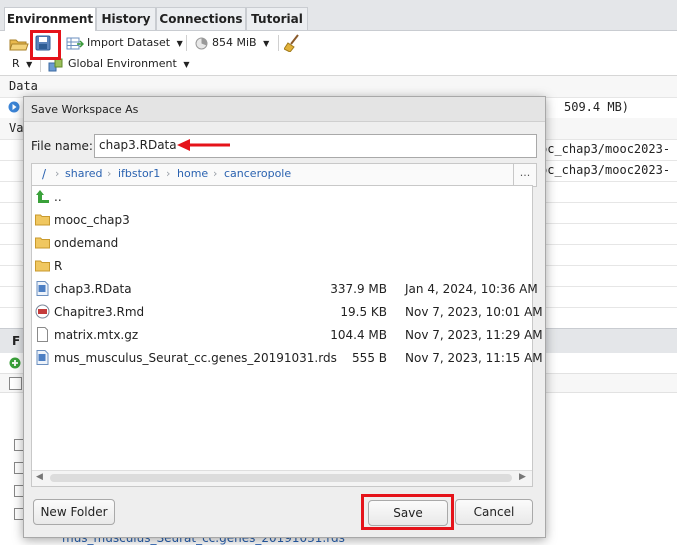 This screenshot has height=545, width=677. I want to click on memory-pie-icon, so click(201, 43).